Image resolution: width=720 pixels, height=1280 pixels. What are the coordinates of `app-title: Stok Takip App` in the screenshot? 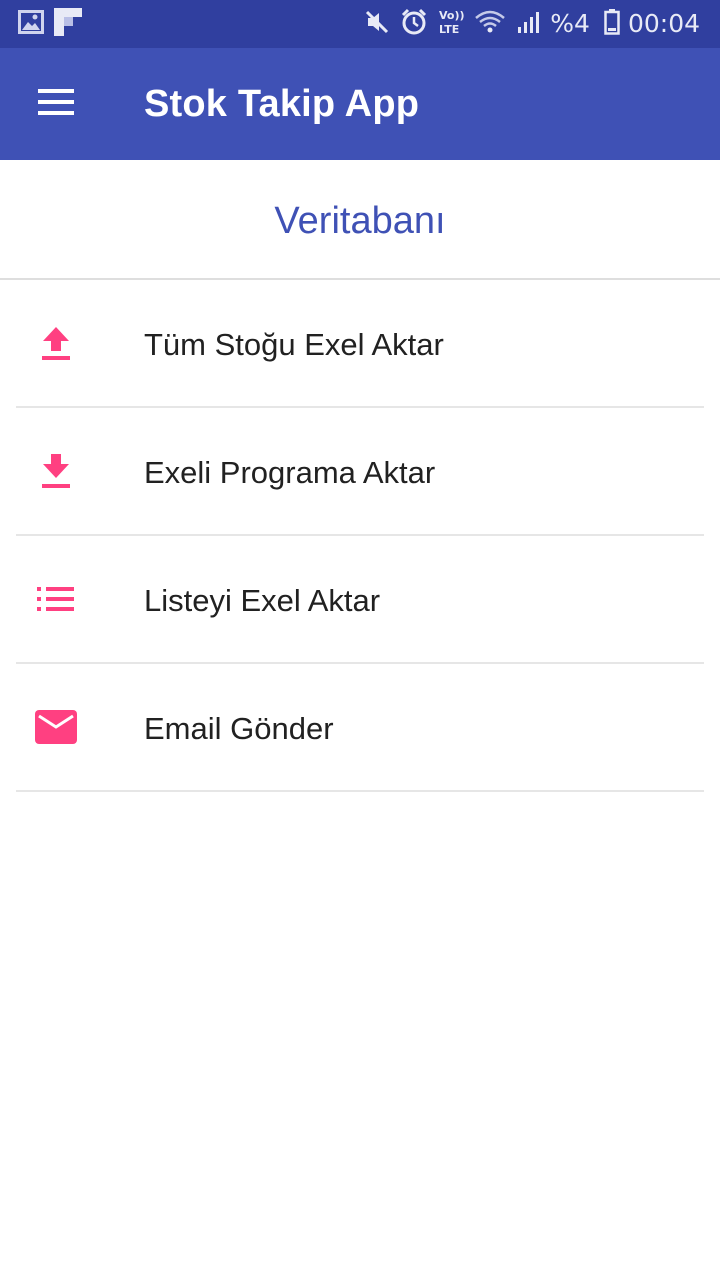 It's located at (282, 104).